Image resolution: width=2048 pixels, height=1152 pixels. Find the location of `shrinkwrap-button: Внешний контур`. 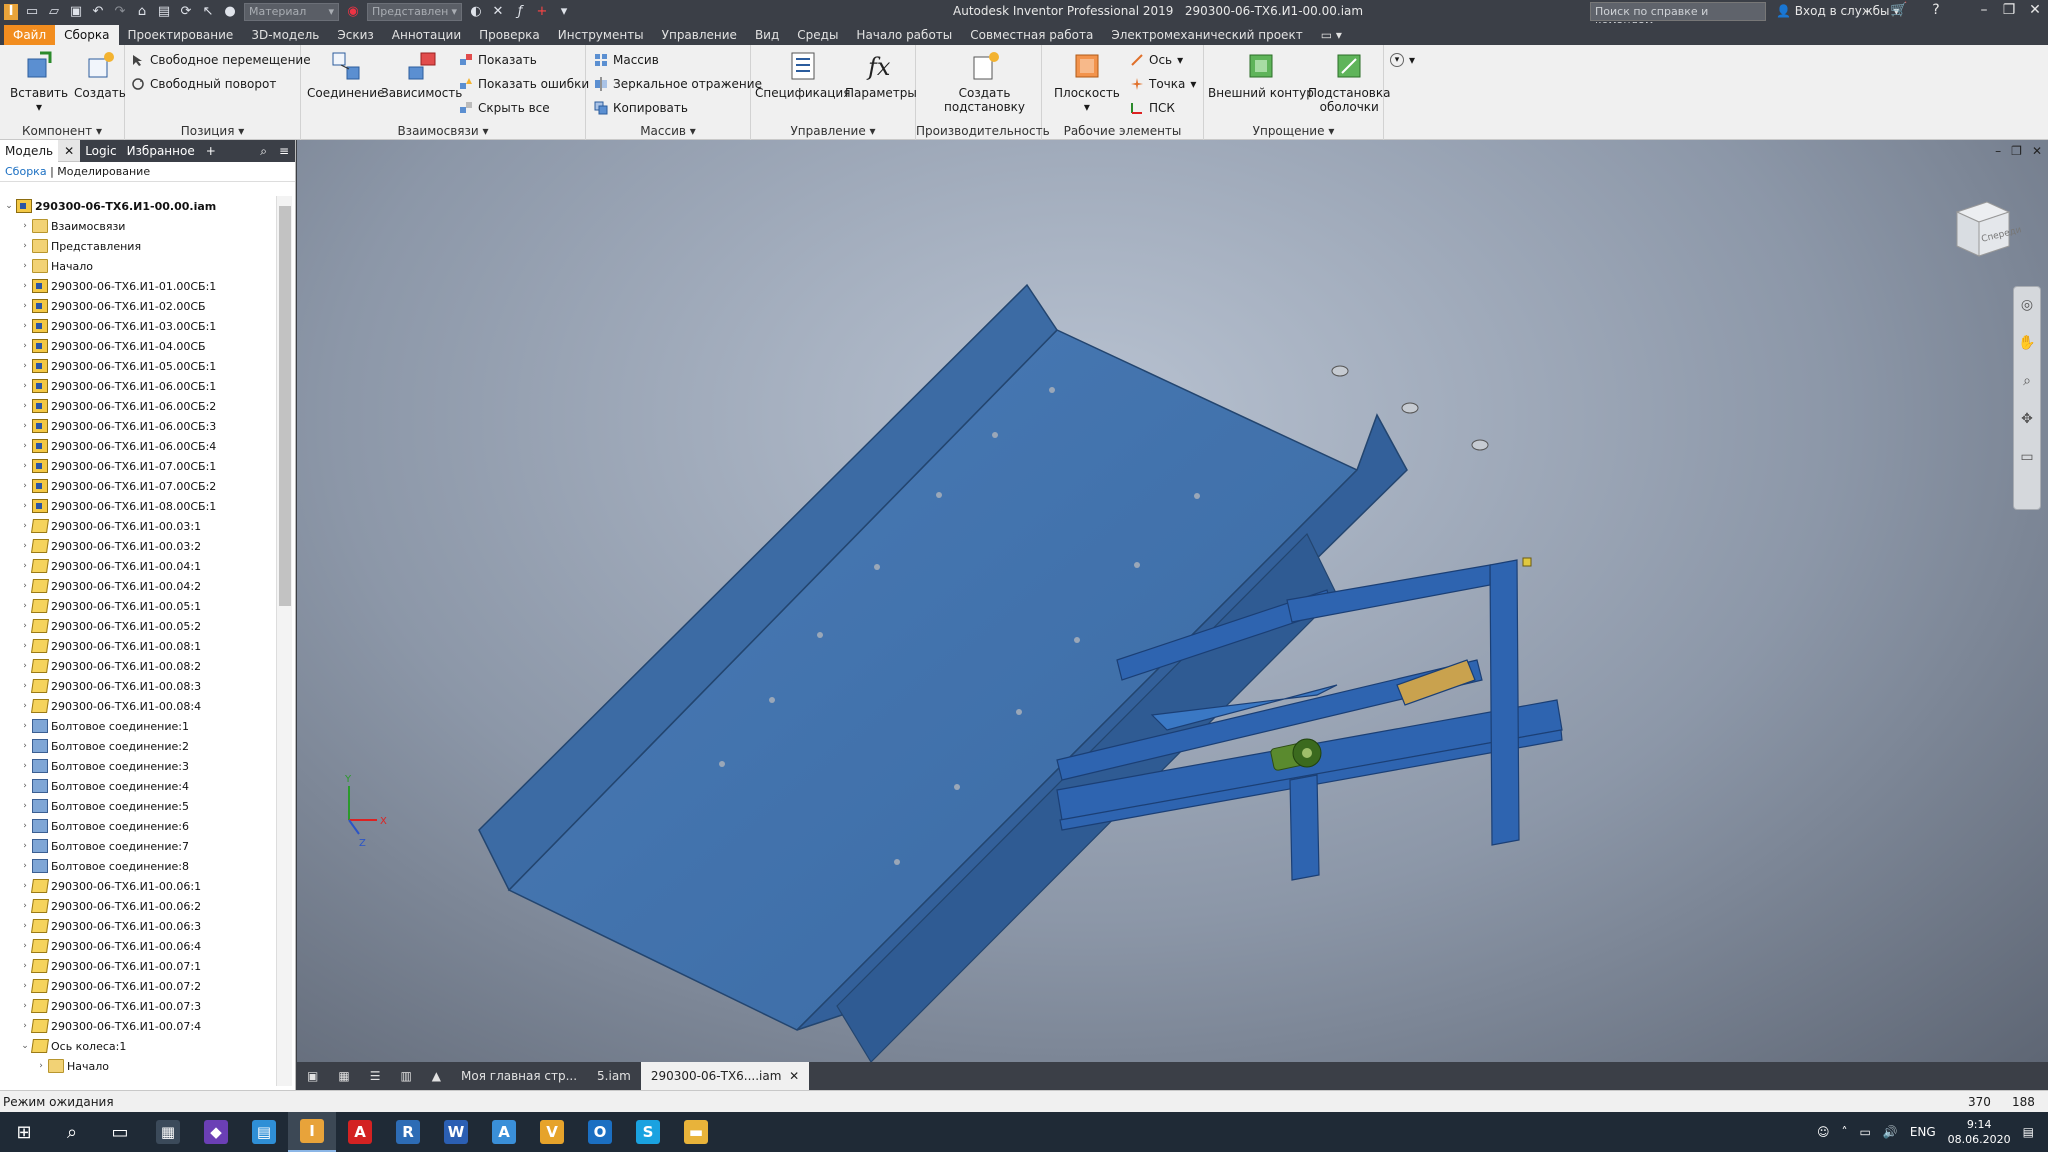

shrinkwrap-button: Внешний контур is located at coordinates (1261, 74).